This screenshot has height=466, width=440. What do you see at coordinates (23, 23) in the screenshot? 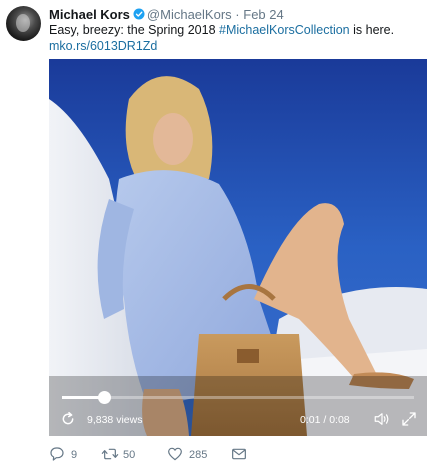
I see `avatar` at bounding box center [23, 23].